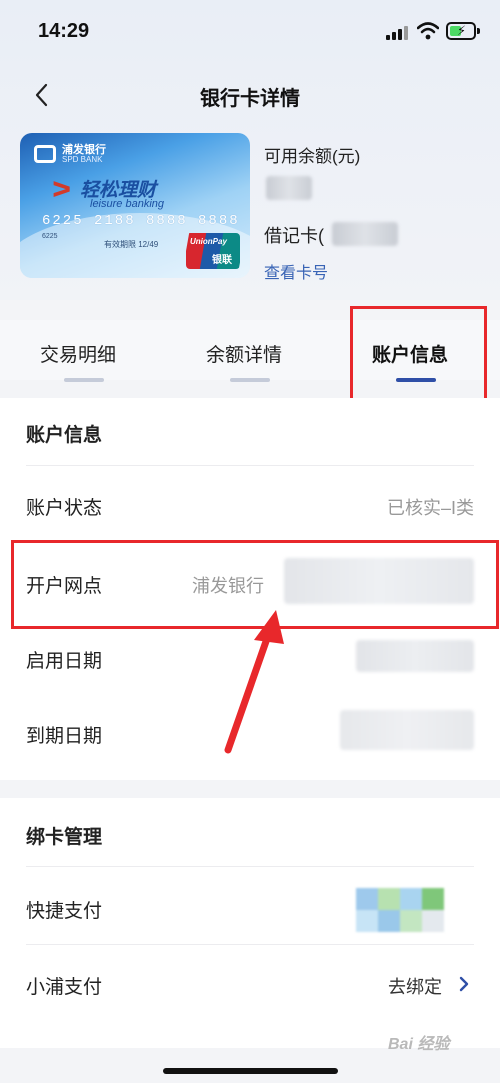 The height and width of the screenshot is (1083, 500). Describe the element at coordinates (464, 984) in the screenshot. I see `chevron-right-icon` at that location.